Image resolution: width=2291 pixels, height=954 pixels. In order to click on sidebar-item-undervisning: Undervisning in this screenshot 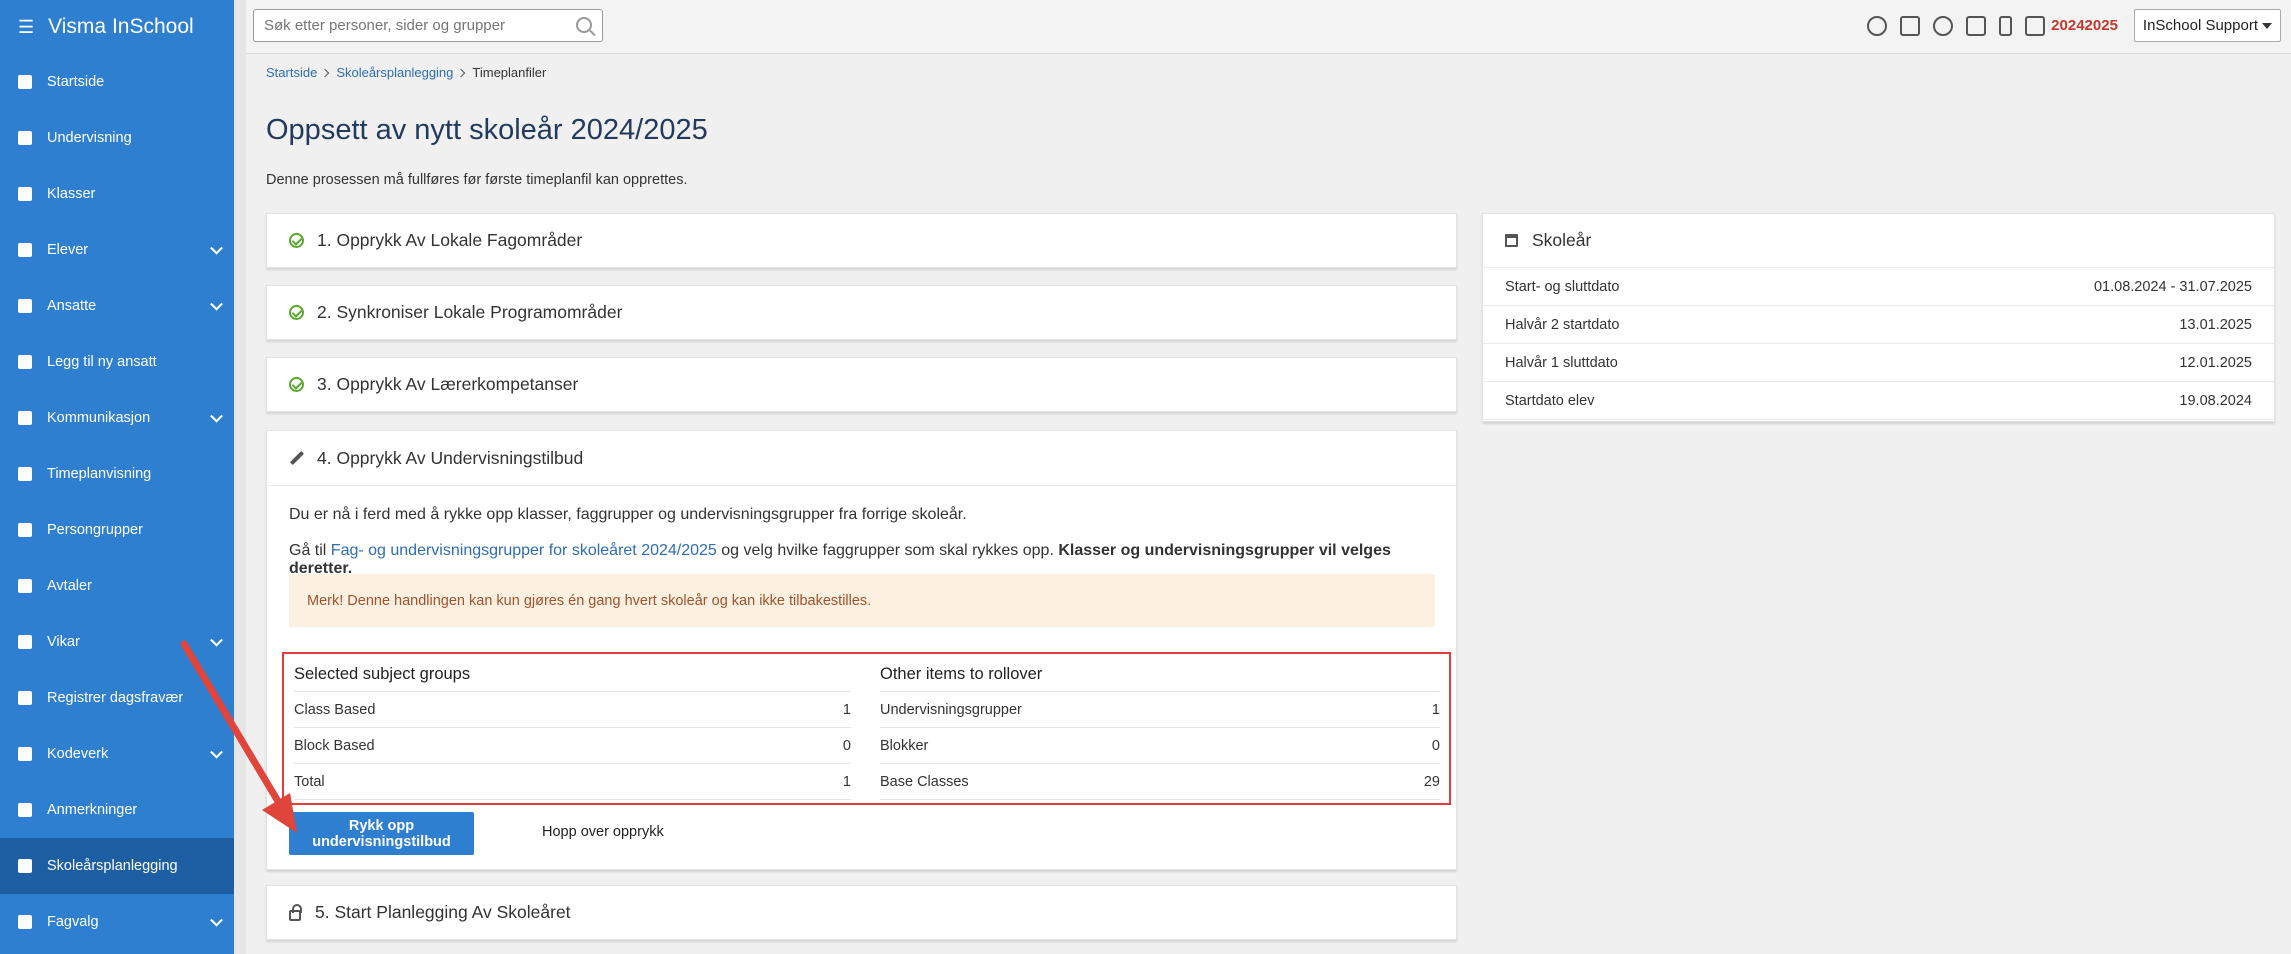, I will do `click(117, 138)`.